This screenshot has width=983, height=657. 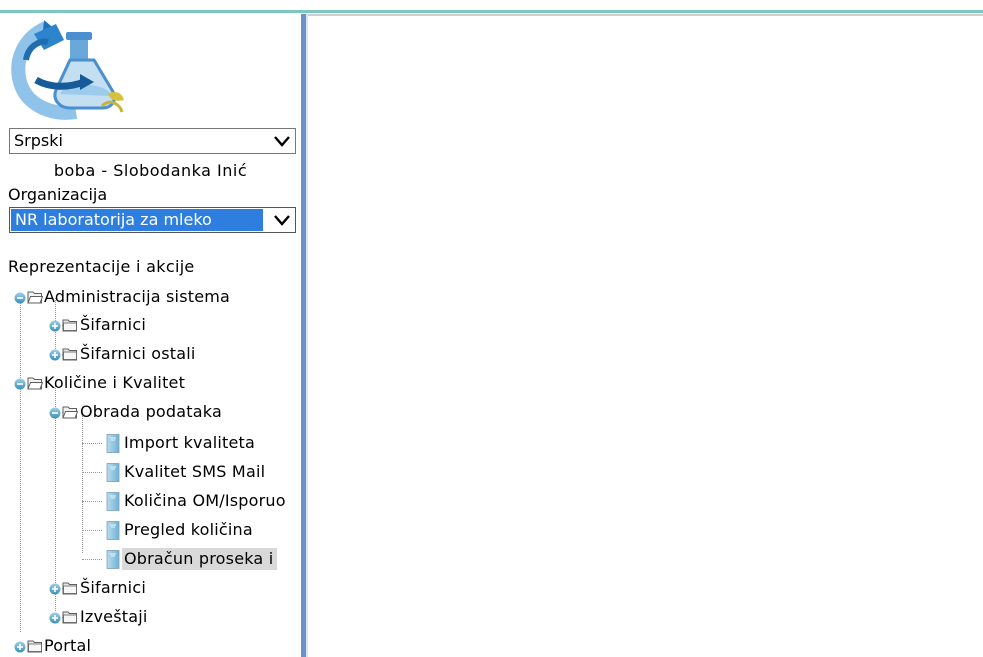 What do you see at coordinates (138, 353) in the screenshot?
I see `tree-node-label: Šifarnici ostali` at bounding box center [138, 353].